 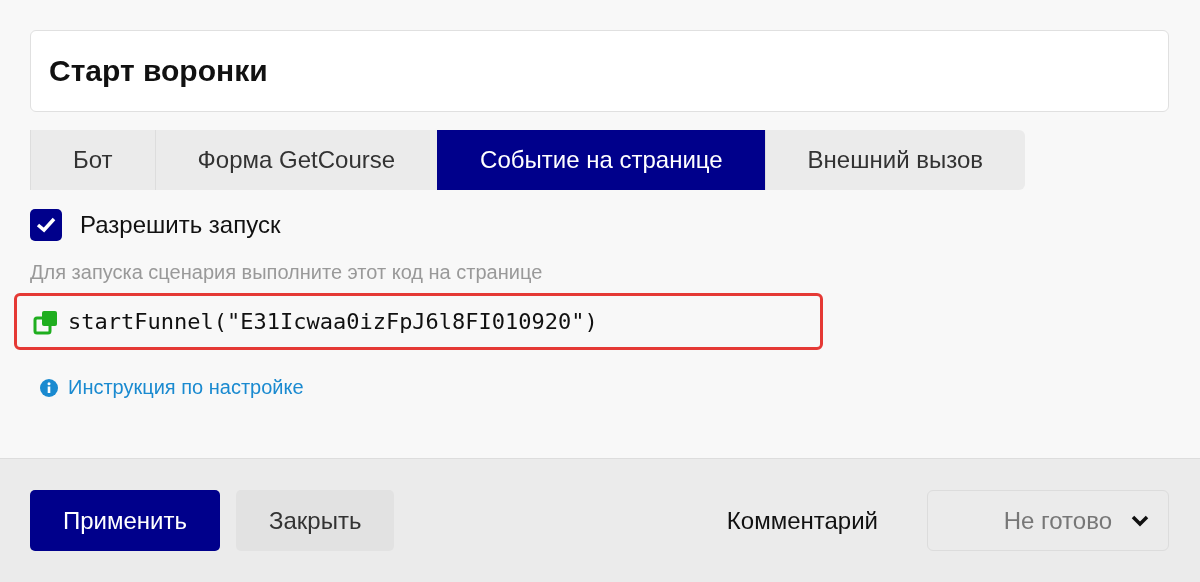 I want to click on check-icon, so click(x=46, y=225).